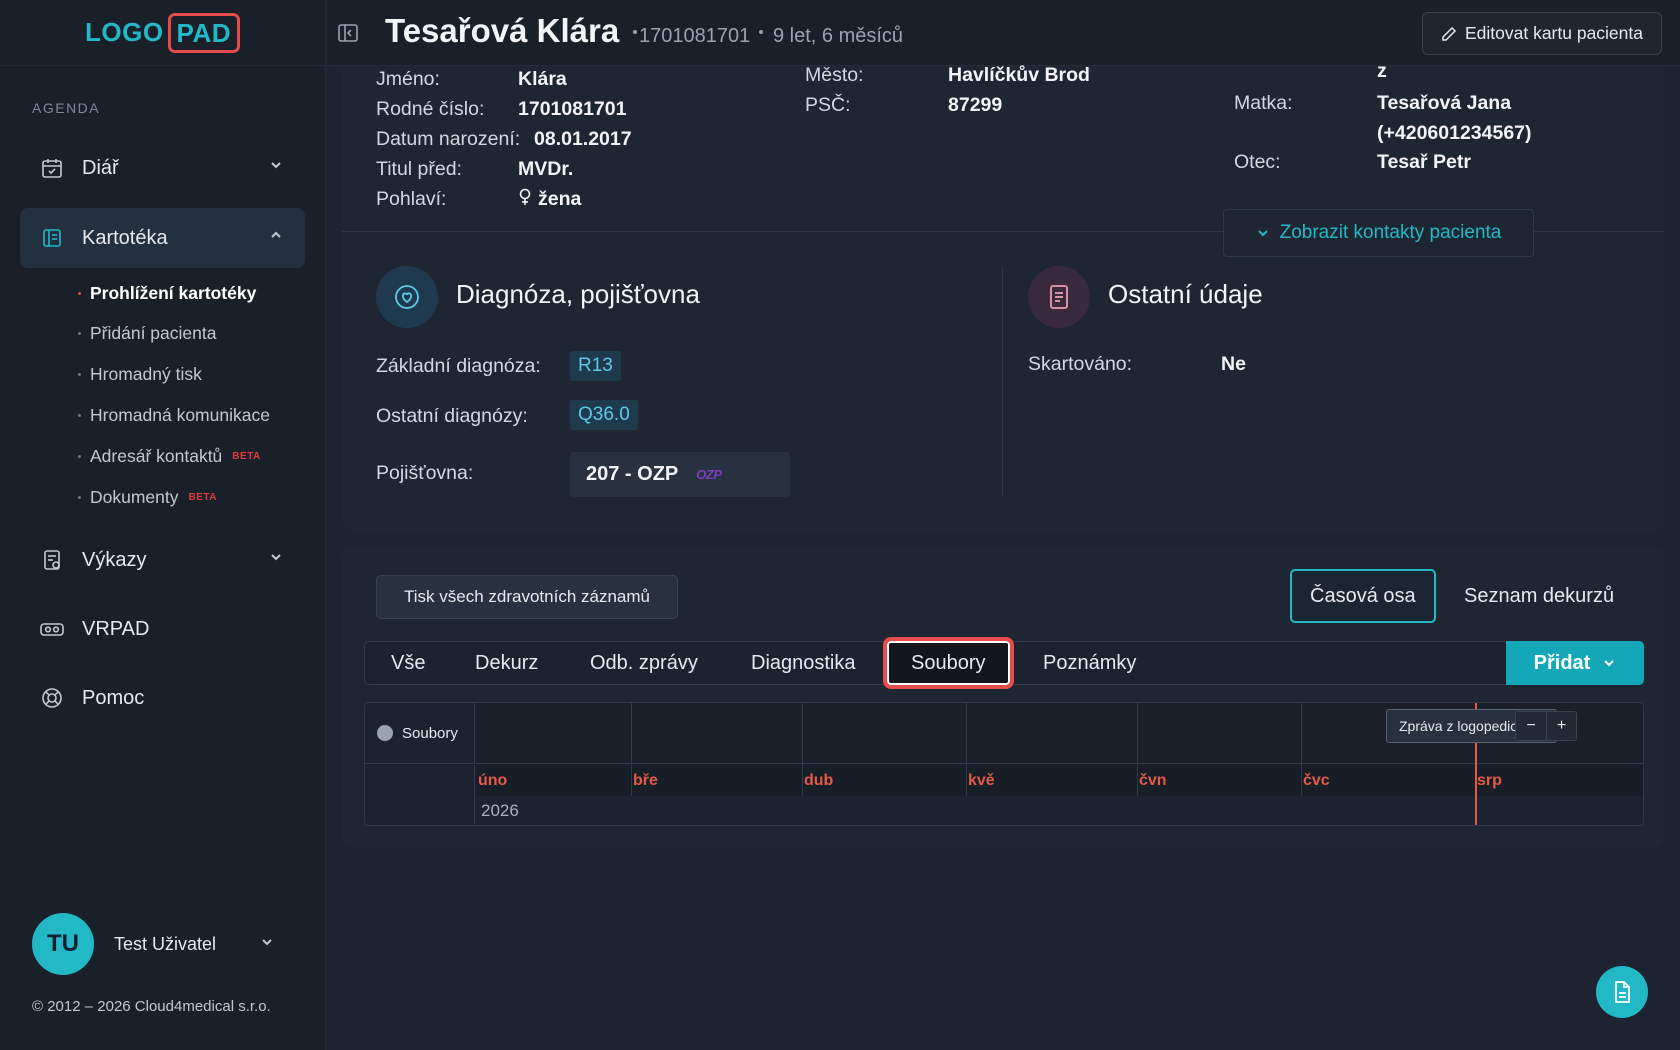  Describe the element at coordinates (52, 560) in the screenshot. I see `report-icon` at that location.